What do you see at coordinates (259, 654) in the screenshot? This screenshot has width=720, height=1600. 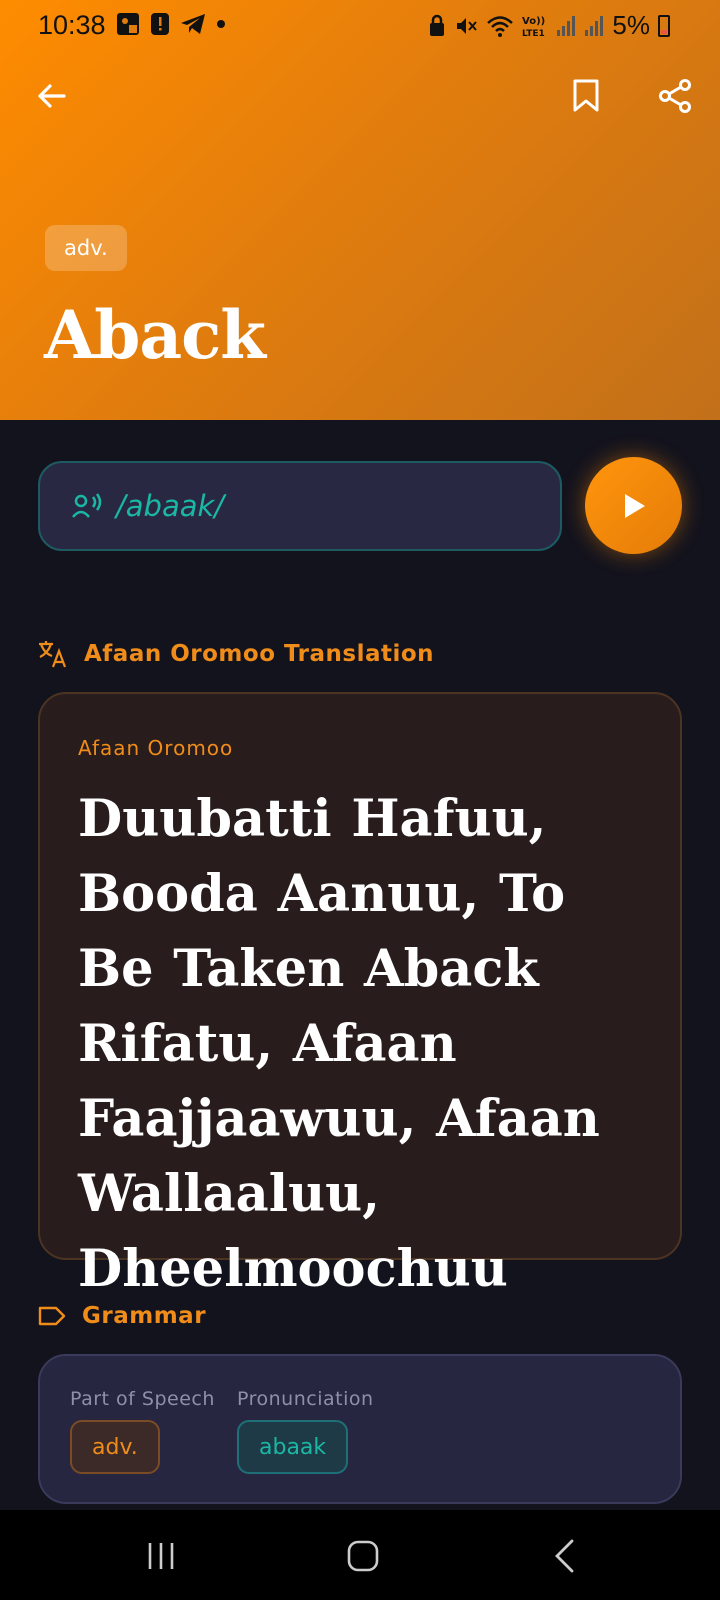 I see `translation-section-title: Afaan Oromoo Translation` at bounding box center [259, 654].